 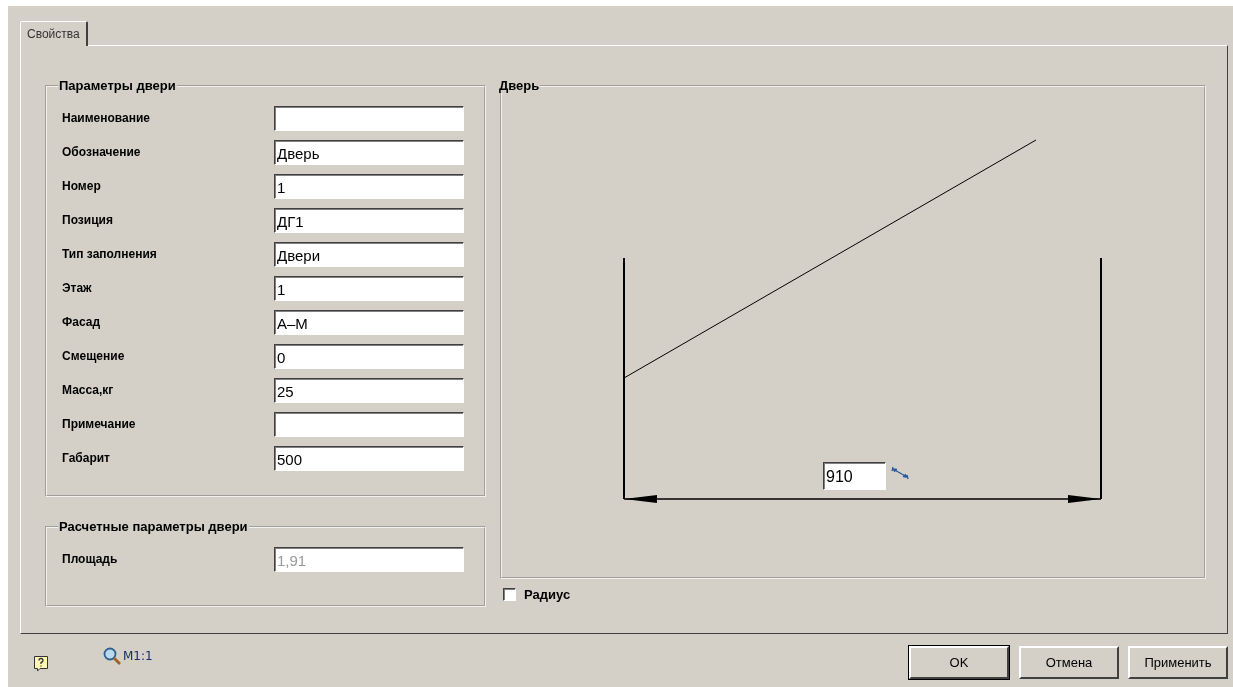 What do you see at coordinates (1178, 662) in the screenshot?
I see `dialog-button: Применить` at bounding box center [1178, 662].